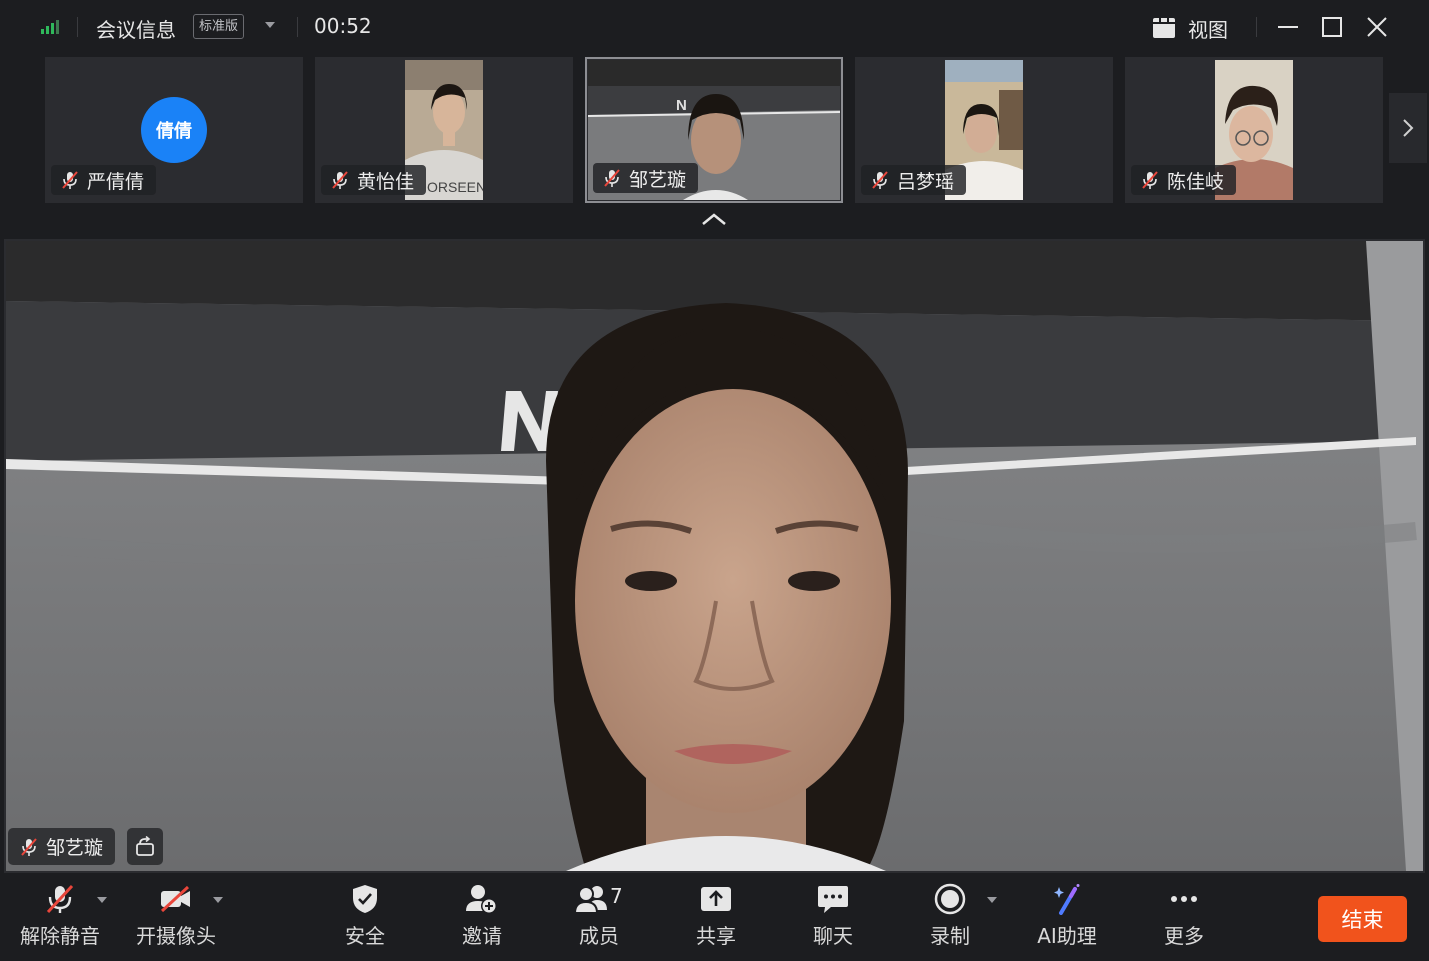 The image size is (1429, 961). I want to click on unmute-label: 解除静音, so click(60, 936).